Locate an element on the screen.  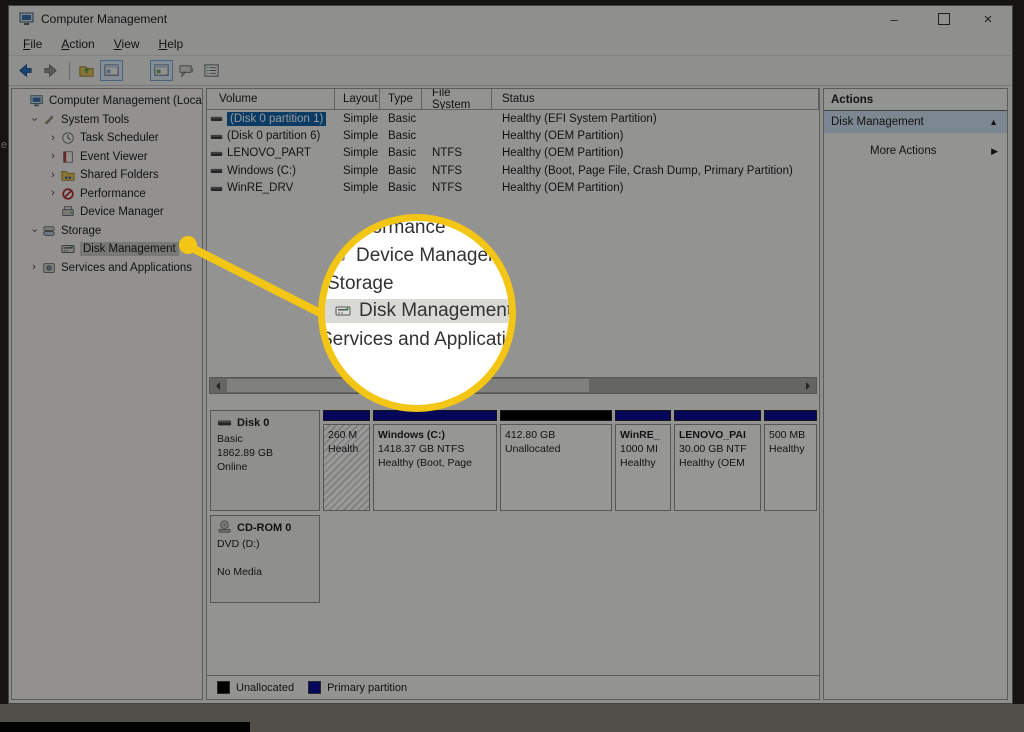
magnified-disk-icon is located at coordinates (343, 313).